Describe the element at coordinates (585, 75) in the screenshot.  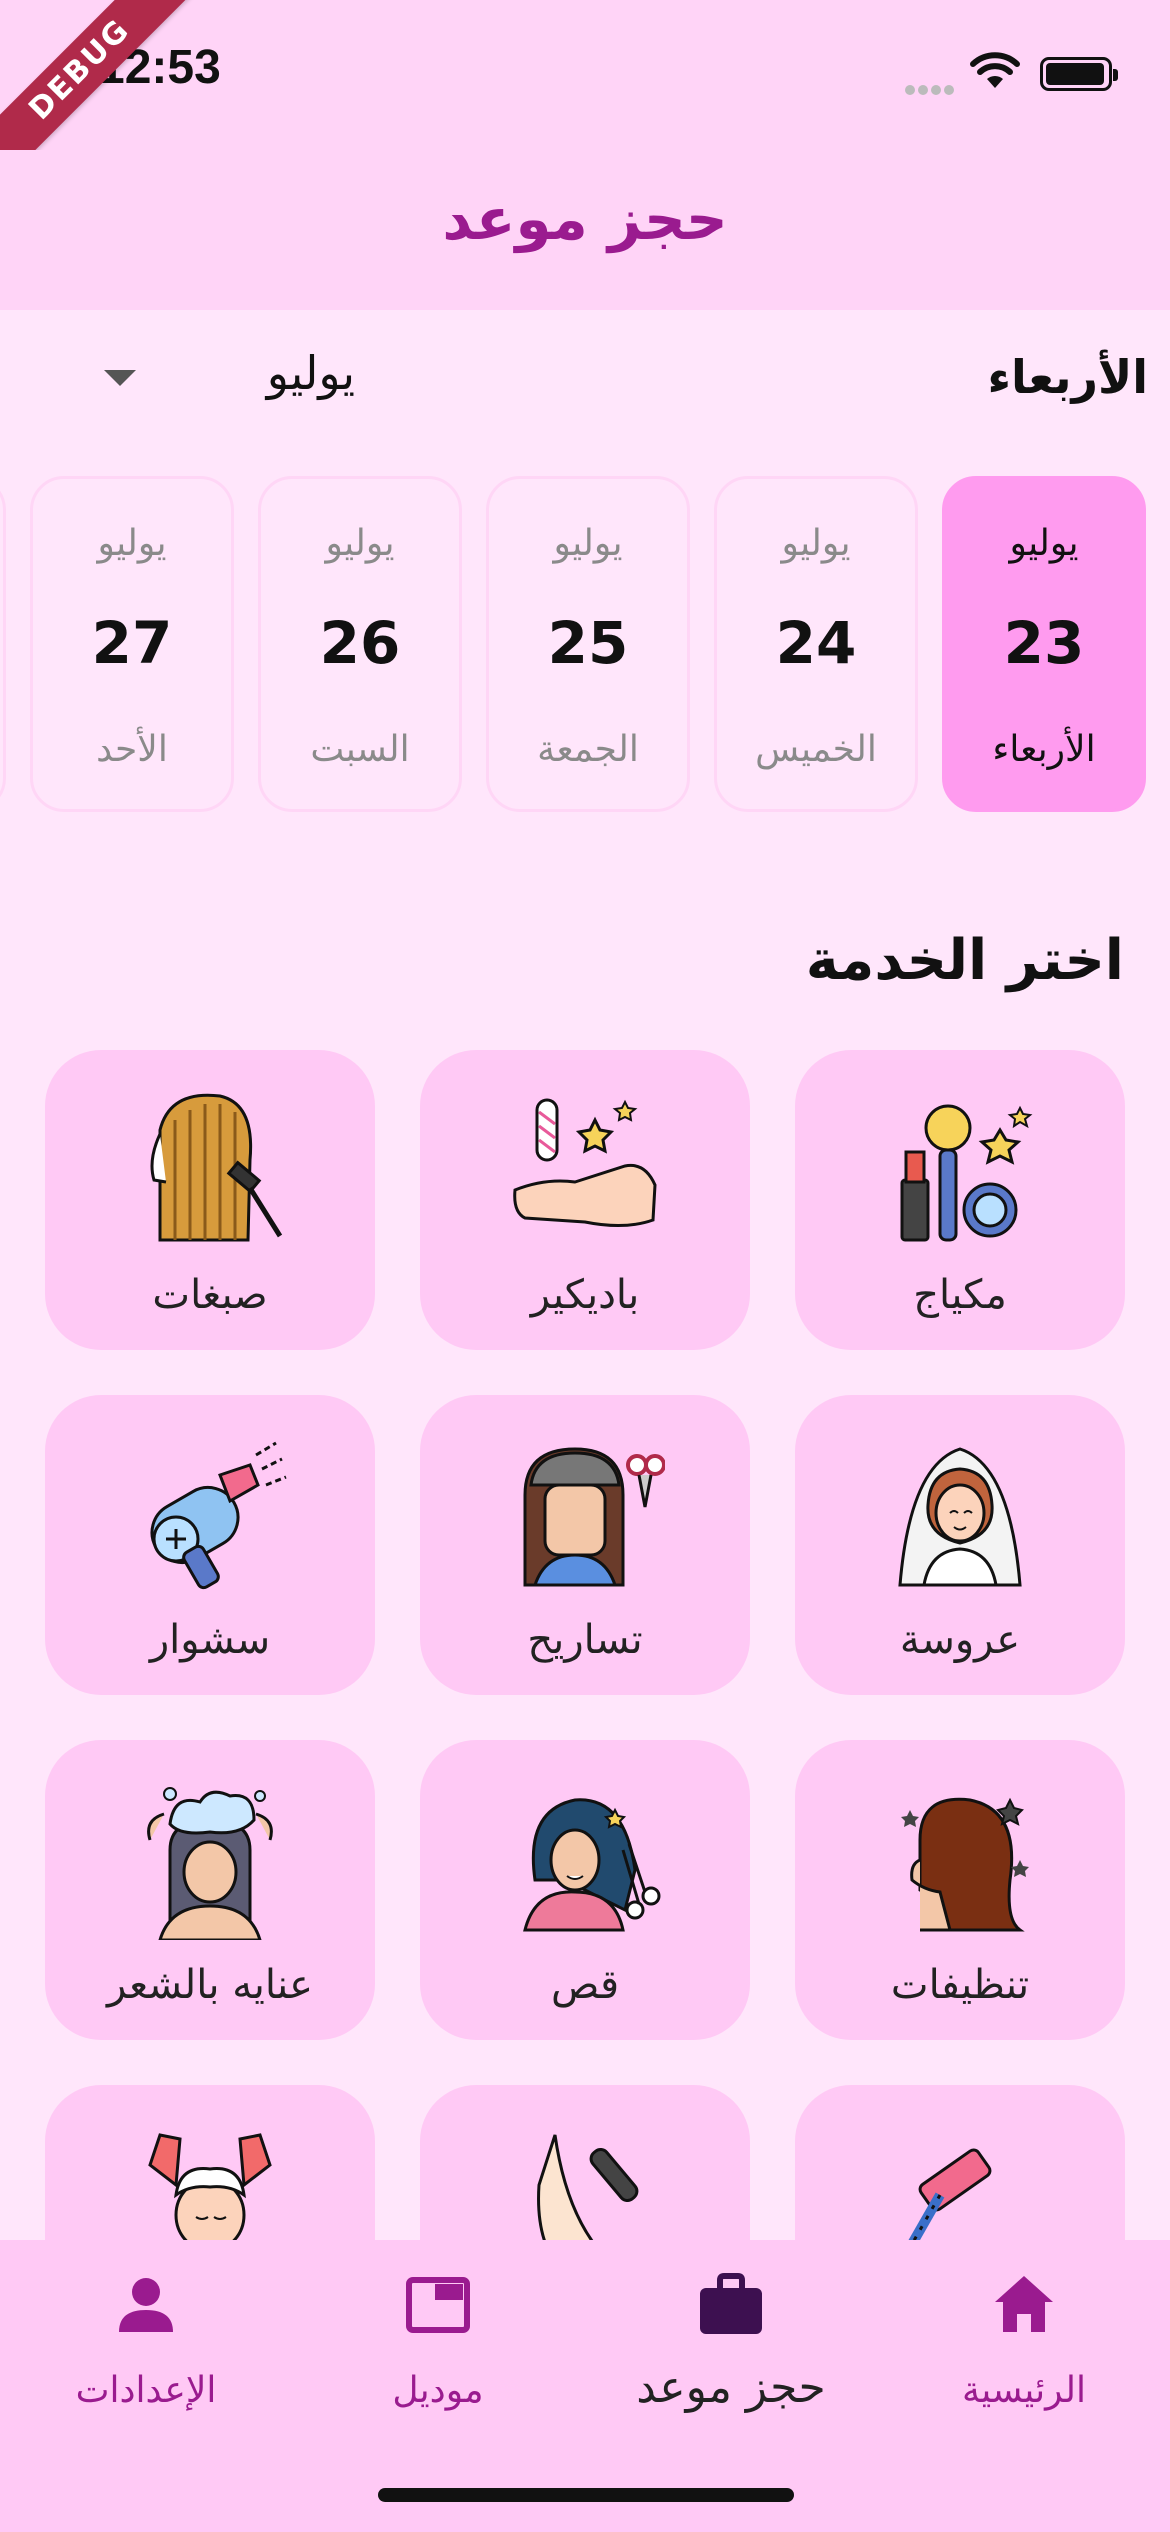
I see `status-bar: 12:53` at that location.